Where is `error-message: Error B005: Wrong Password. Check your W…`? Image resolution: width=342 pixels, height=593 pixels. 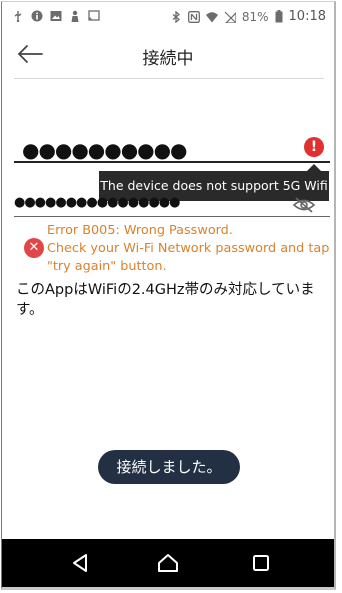 error-message: Error B005: Wrong Password. Check your W… is located at coordinates (189, 249).